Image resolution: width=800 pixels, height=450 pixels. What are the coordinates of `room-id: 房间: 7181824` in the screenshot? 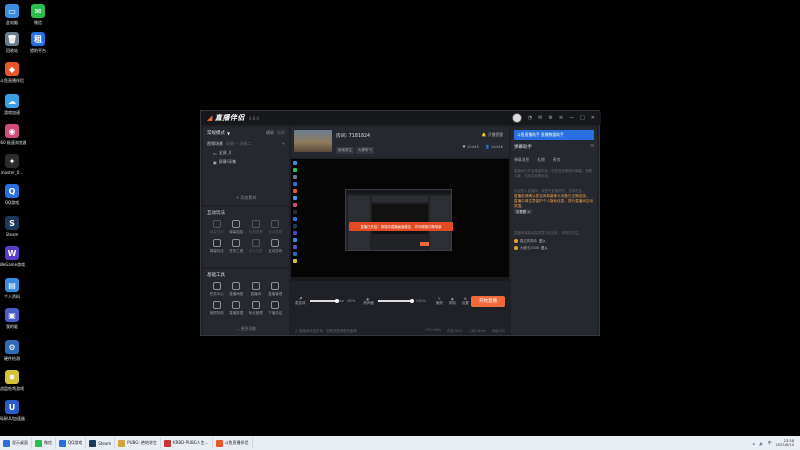 It's located at (353, 136).